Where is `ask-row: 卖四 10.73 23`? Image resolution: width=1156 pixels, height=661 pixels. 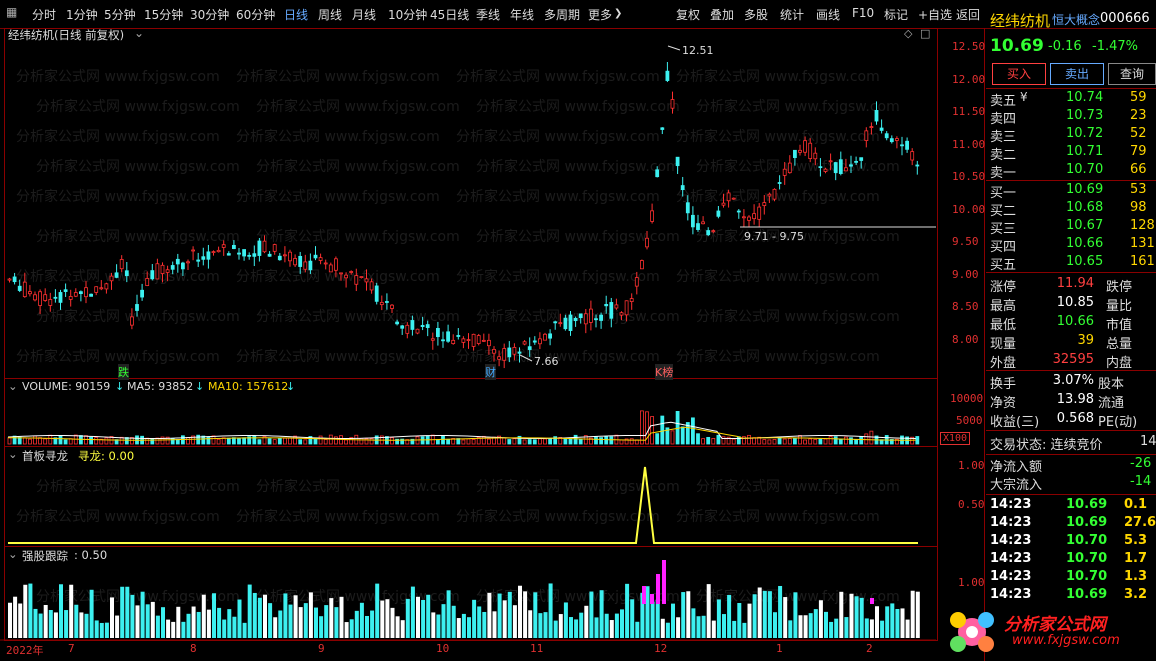
ask-row: 卖四 10.73 23 is located at coordinates (1073, 117).